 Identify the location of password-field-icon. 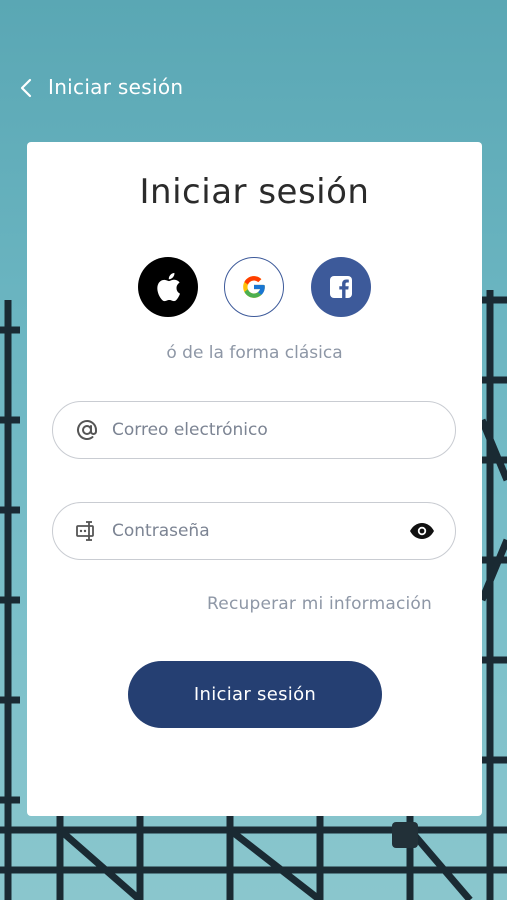
(85, 531).